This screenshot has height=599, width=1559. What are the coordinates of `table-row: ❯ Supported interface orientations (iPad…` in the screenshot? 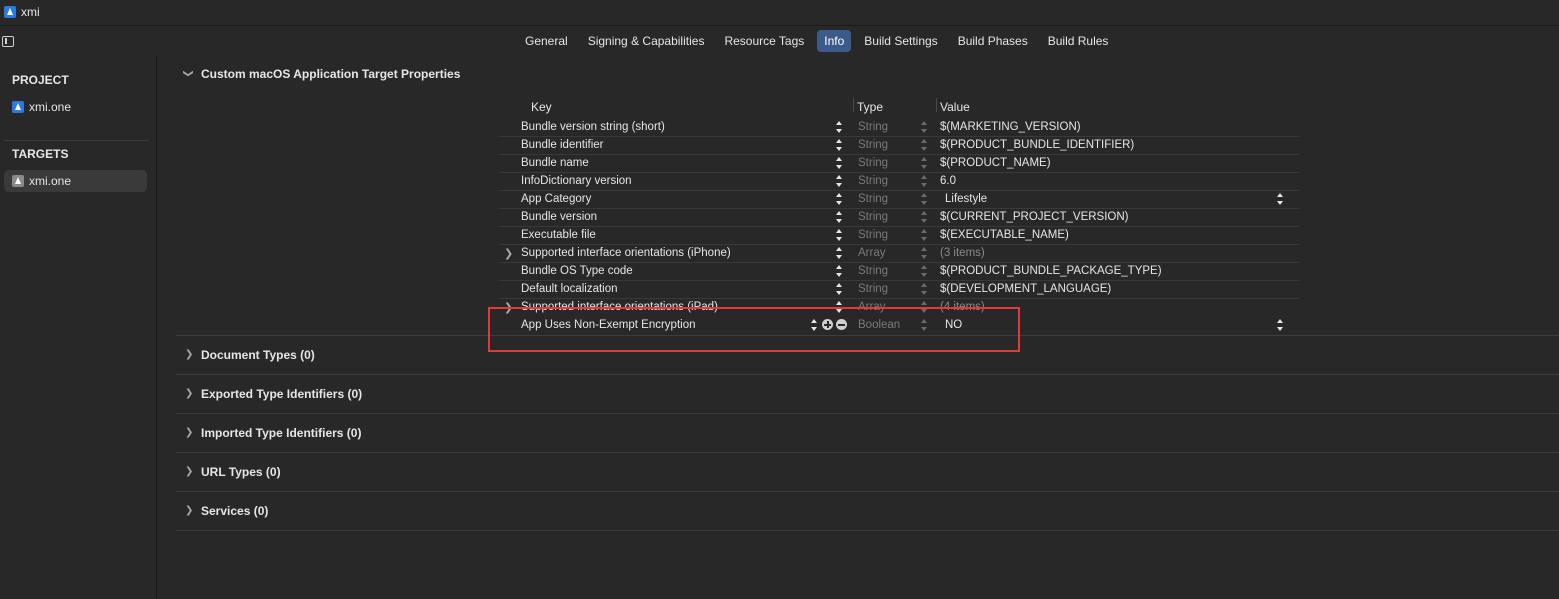 It's located at (899, 306).